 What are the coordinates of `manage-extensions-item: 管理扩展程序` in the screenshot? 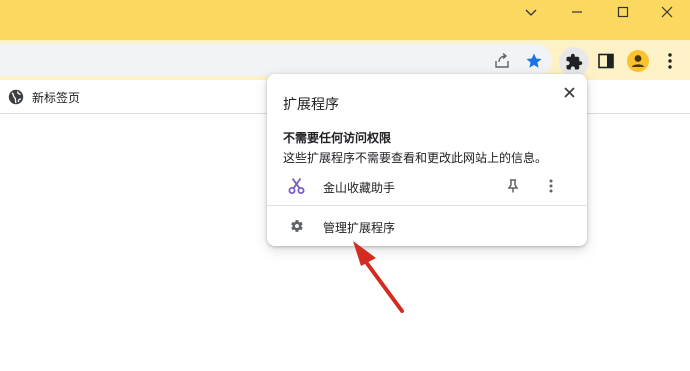 It's located at (427, 226).